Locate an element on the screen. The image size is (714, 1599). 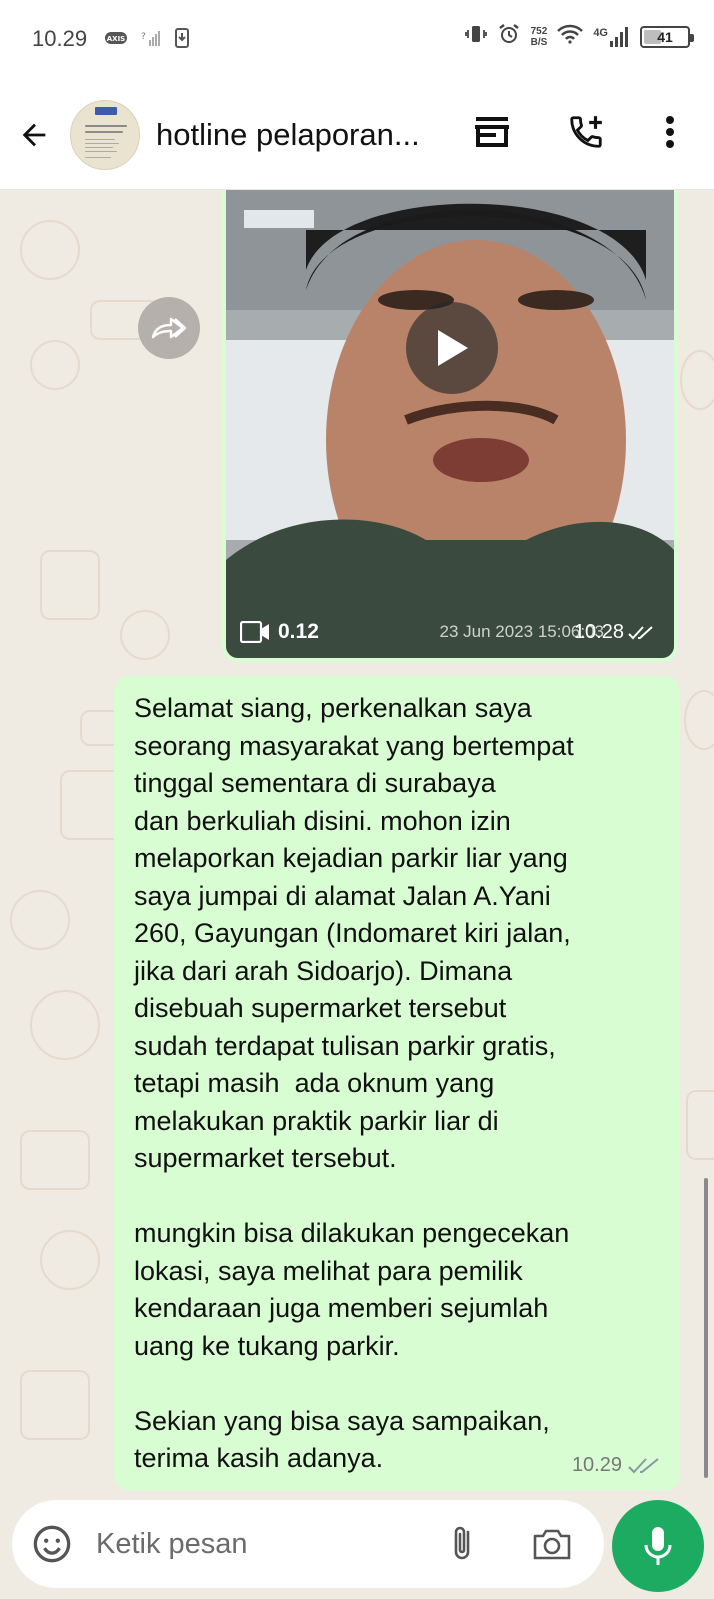
menu-button is located at coordinates (670, 132).